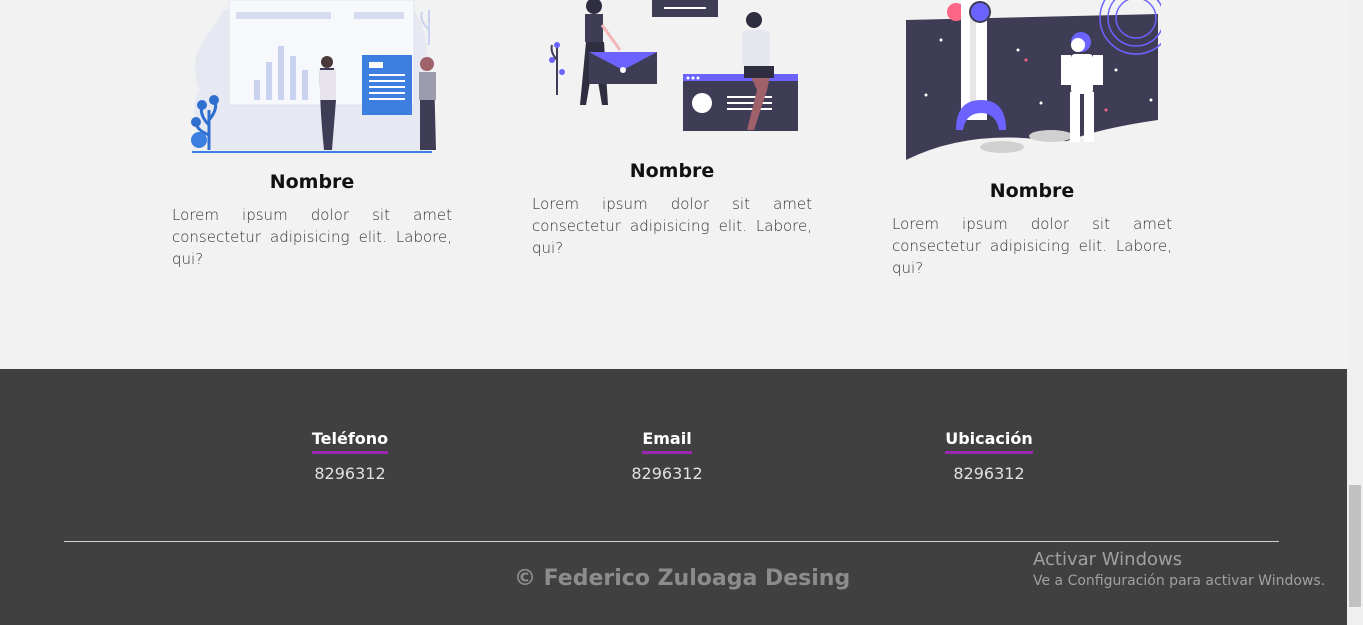 The image size is (1363, 625). Describe the element at coordinates (350, 441) in the screenshot. I see `contact-title: Teléfono` at that location.